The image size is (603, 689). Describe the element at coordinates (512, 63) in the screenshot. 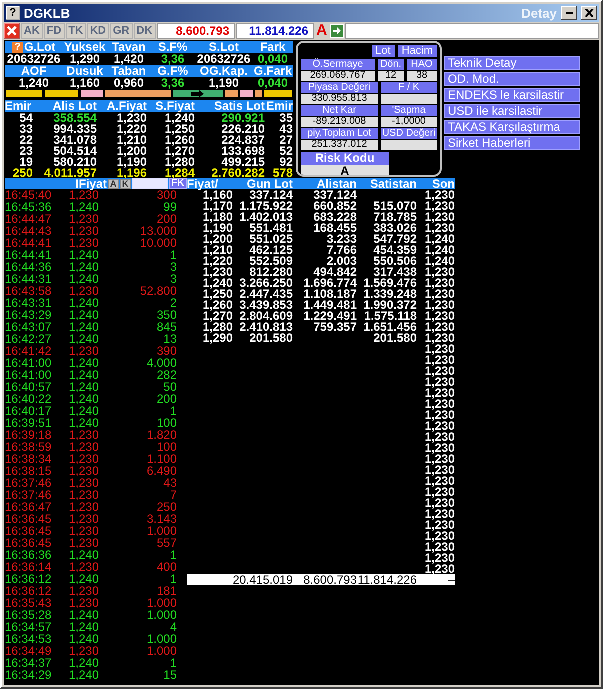

I see `link-button: Teknik Detay` at that location.